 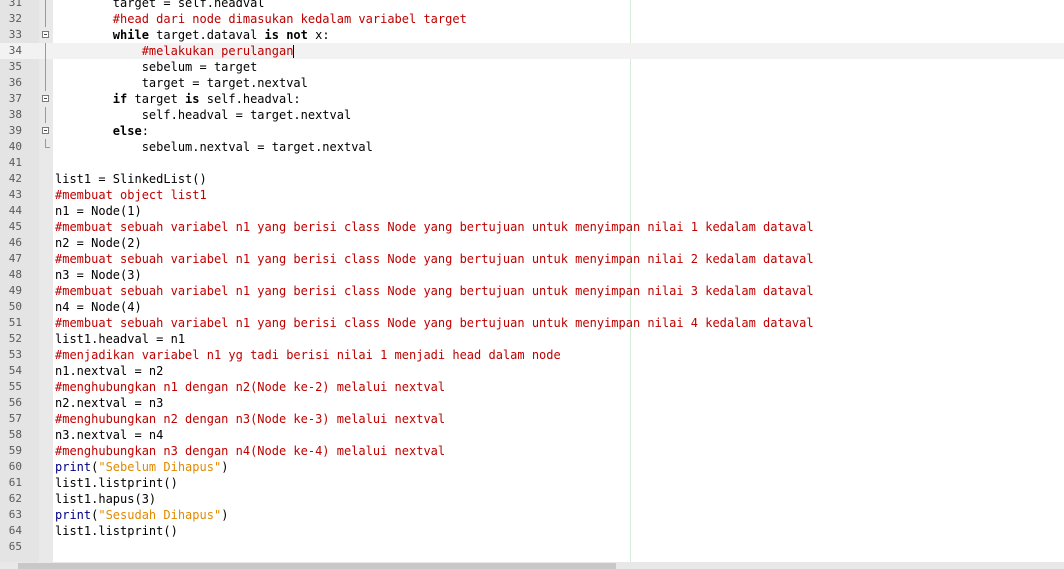 I want to click on line-number: 56, so click(x=15, y=402).